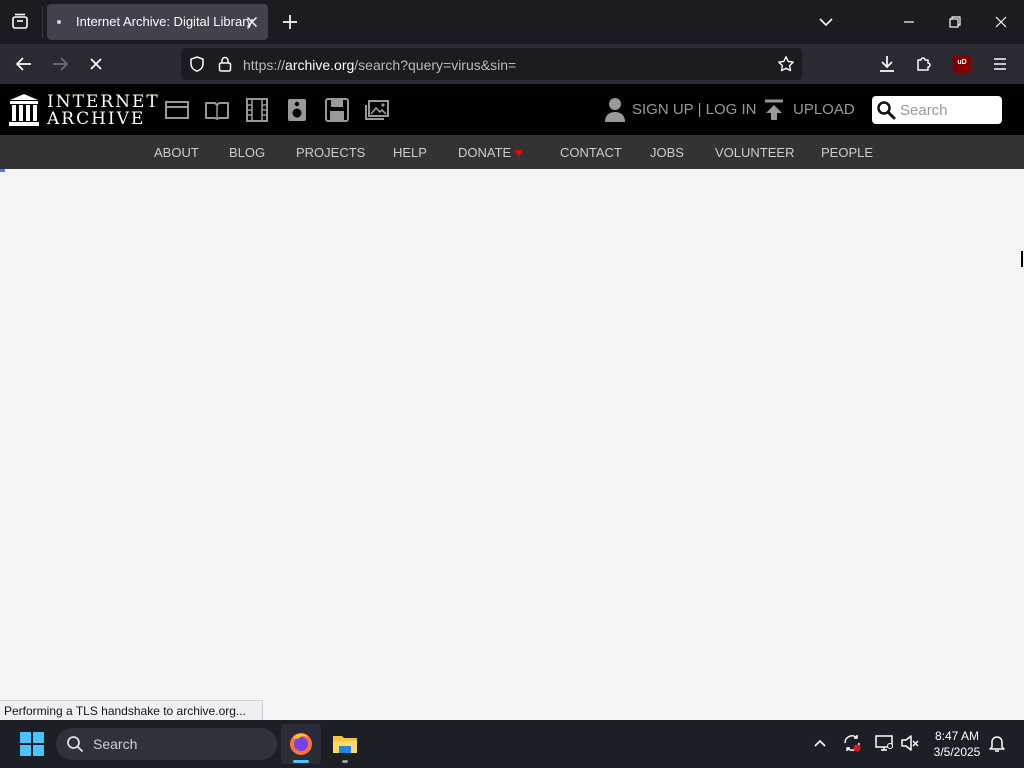 The image size is (1024, 768). What do you see at coordinates (337, 110) in the screenshot?
I see `software-icon` at bounding box center [337, 110].